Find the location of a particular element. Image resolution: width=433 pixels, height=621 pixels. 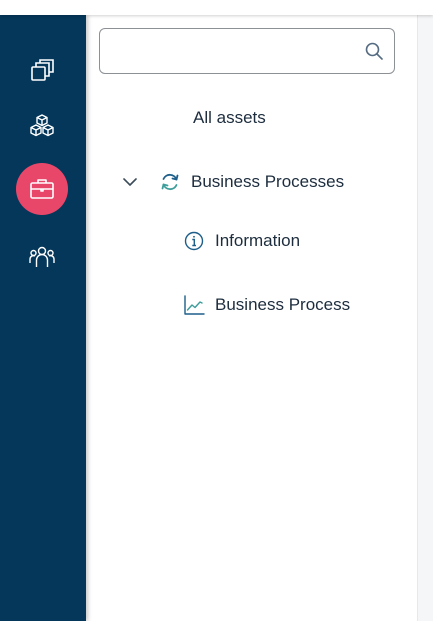

tree-item-business-processes: Business Processes is located at coordinates (232, 182).